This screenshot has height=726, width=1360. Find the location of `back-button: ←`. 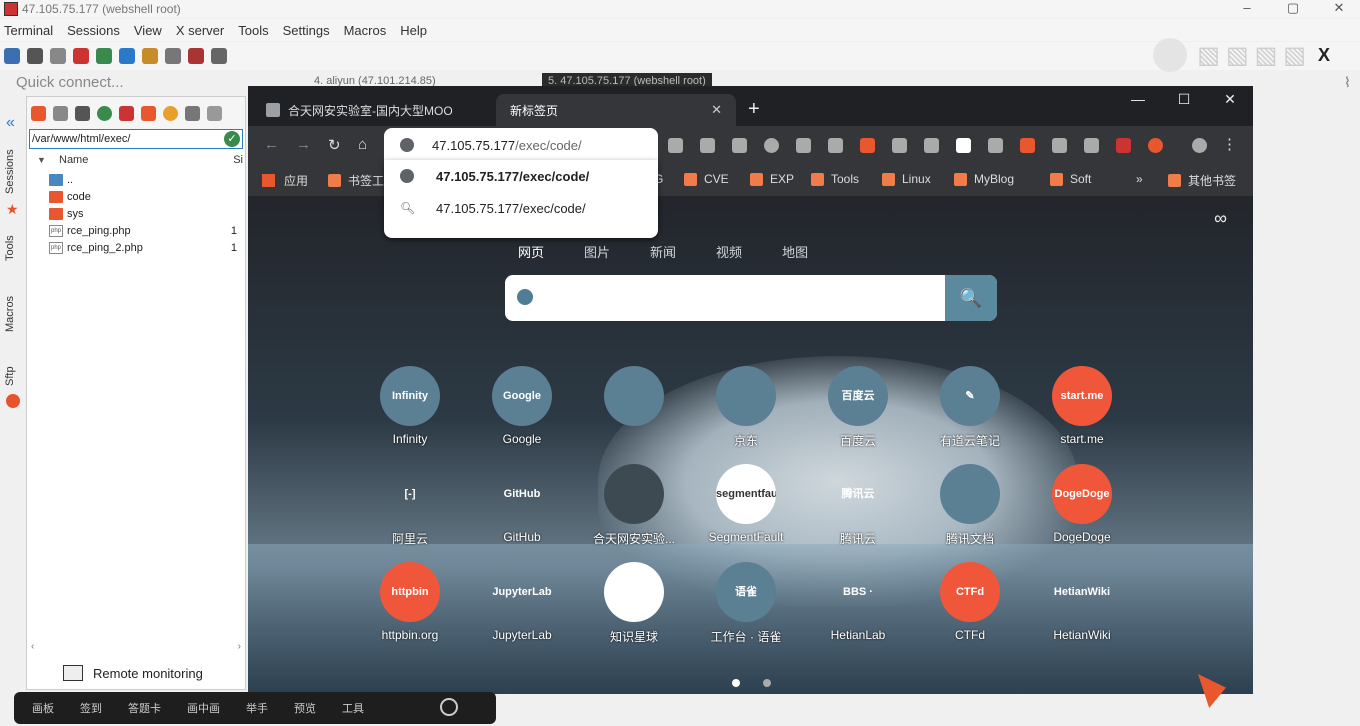

back-button: ← is located at coordinates (271, 144).